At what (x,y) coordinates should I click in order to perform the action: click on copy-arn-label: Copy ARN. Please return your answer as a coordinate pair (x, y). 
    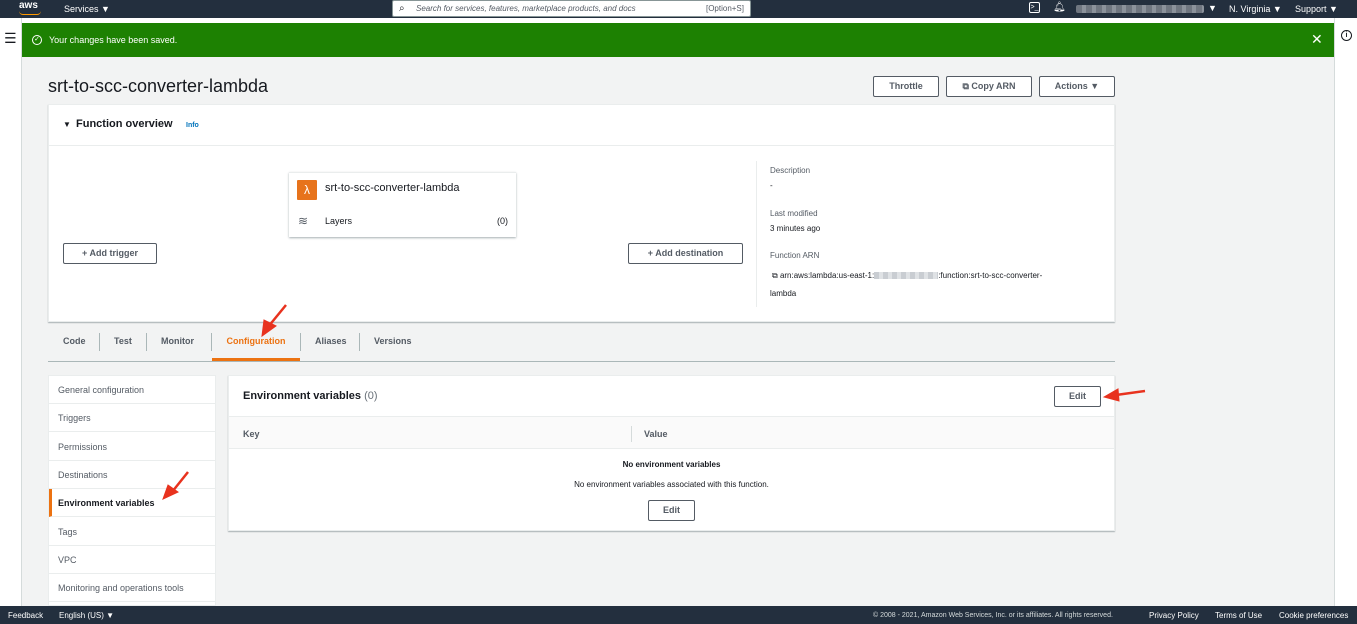
    Looking at the image, I should click on (993, 86).